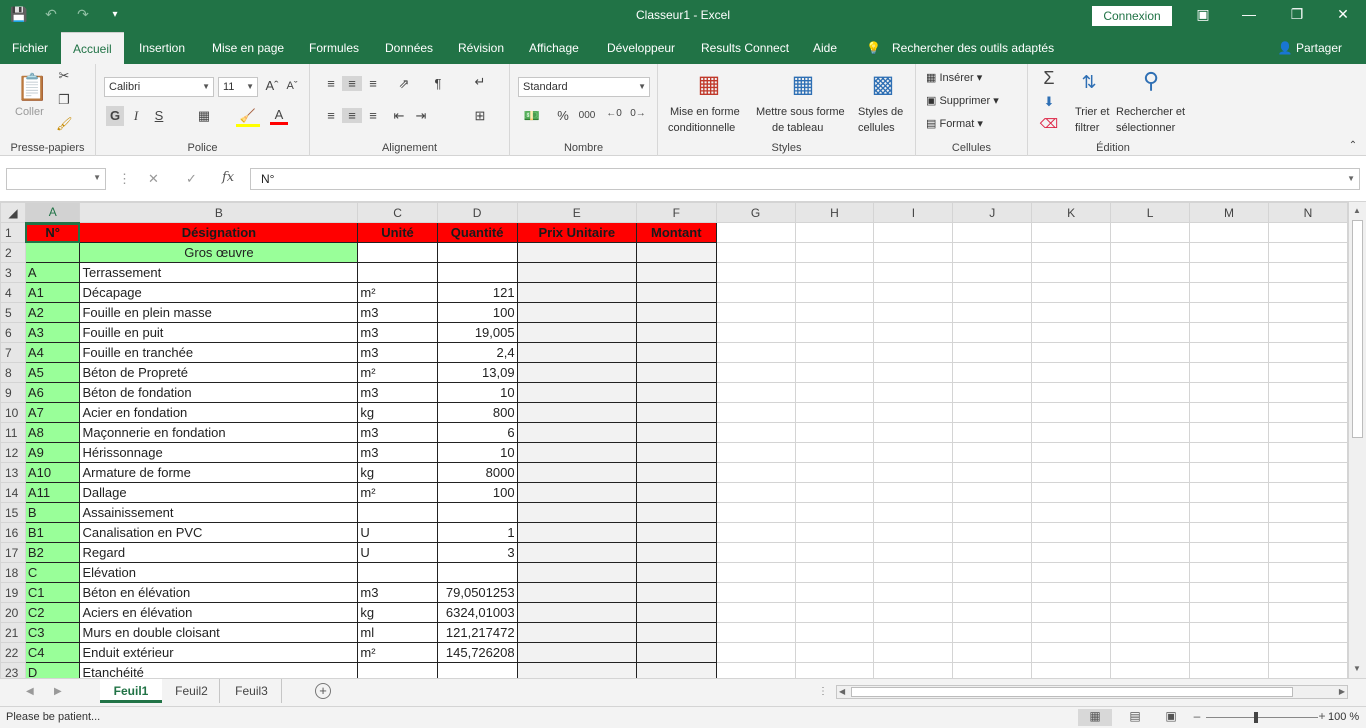  What do you see at coordinates (397, 632) in the screenshot?
I see `cell-unit: ml` at bounding box center [397, 632].